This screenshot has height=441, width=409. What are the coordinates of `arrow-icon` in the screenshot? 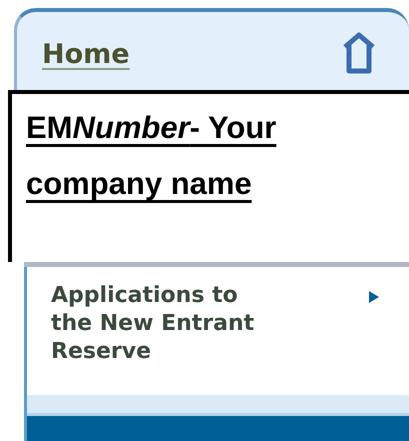 It's located at (374, 297).